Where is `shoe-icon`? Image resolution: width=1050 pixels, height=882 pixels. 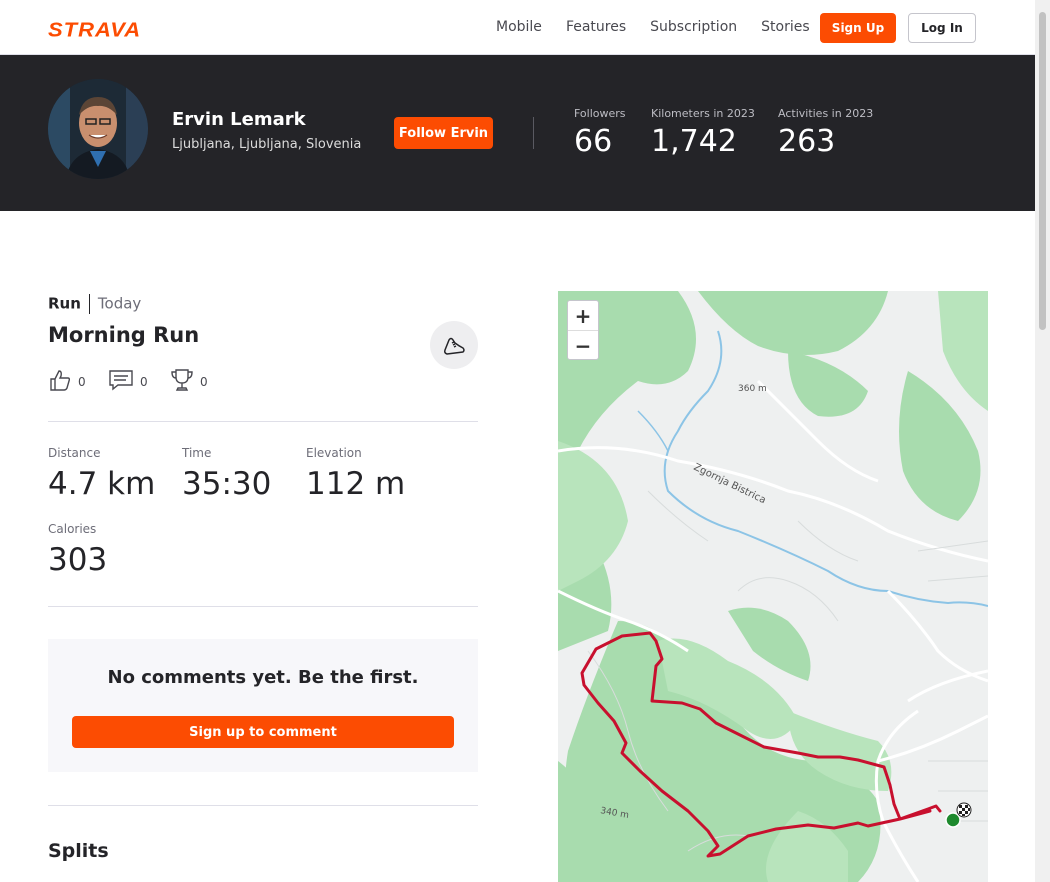 shoe-icon is located at coordinates (454, 345).